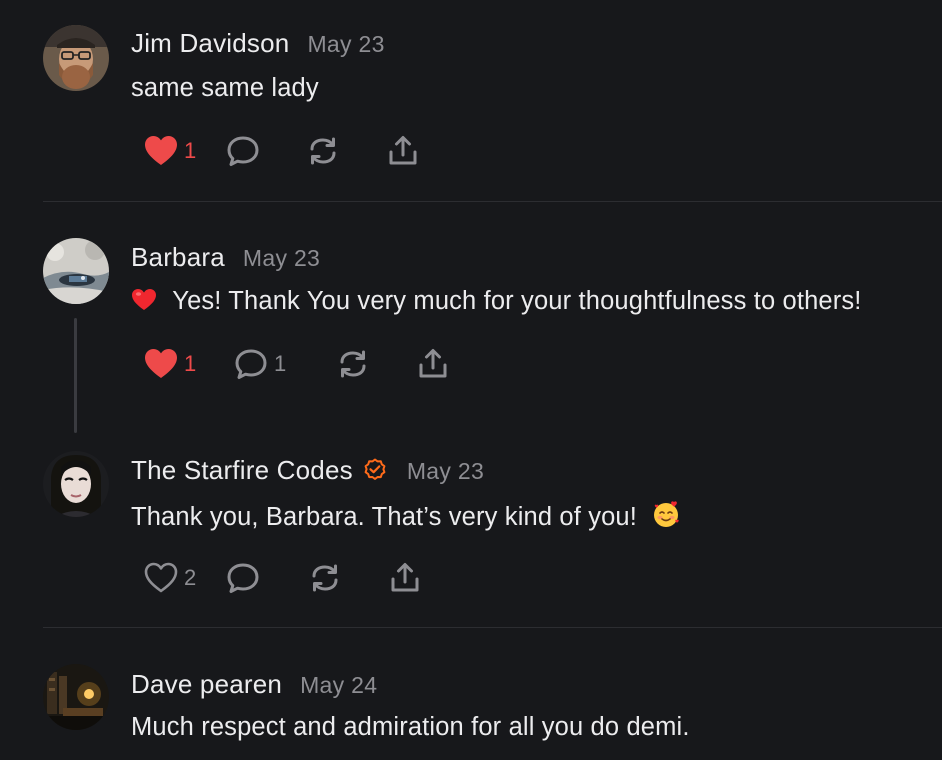 The width and height of the screenshot is (942, 760). I want to click on smiling-face-with-hearts-icon, so click(666, 517).